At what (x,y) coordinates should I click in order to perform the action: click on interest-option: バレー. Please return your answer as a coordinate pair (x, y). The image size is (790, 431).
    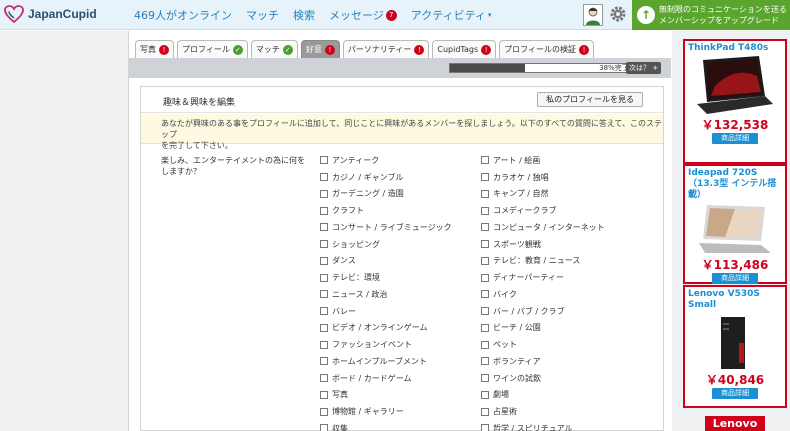
    Looking at the image, I should click on (386, 311).